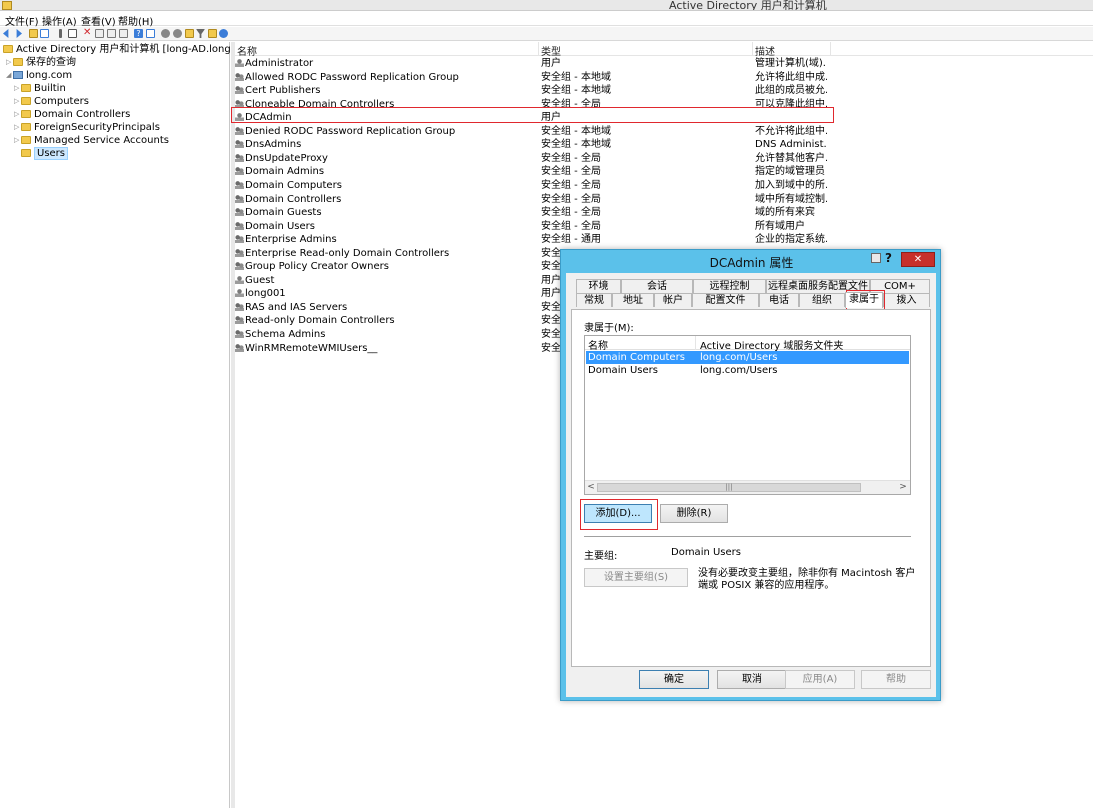 The image size is (1093, 808). Describe the element at coordinates (598, 344) in the screenshot. I see `grid-header-name: 名称` at that location.